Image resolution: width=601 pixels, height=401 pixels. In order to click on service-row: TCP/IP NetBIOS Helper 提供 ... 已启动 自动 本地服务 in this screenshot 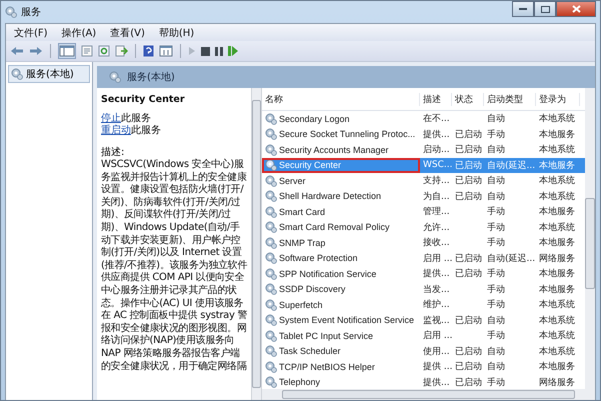, I will do `click(423, 366)`.